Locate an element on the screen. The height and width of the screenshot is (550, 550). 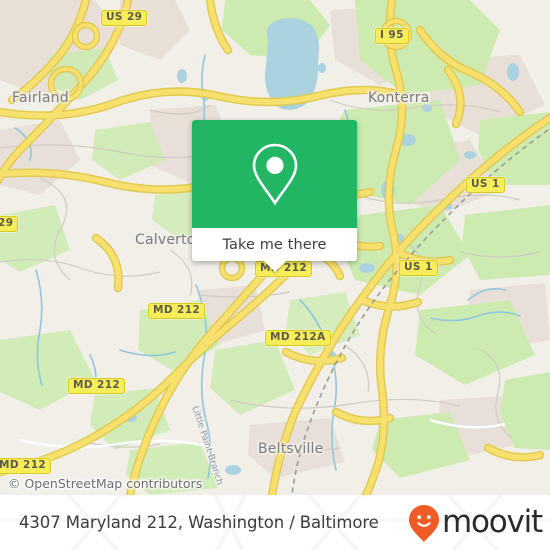
popup-header is located at coordinates (274, 174).